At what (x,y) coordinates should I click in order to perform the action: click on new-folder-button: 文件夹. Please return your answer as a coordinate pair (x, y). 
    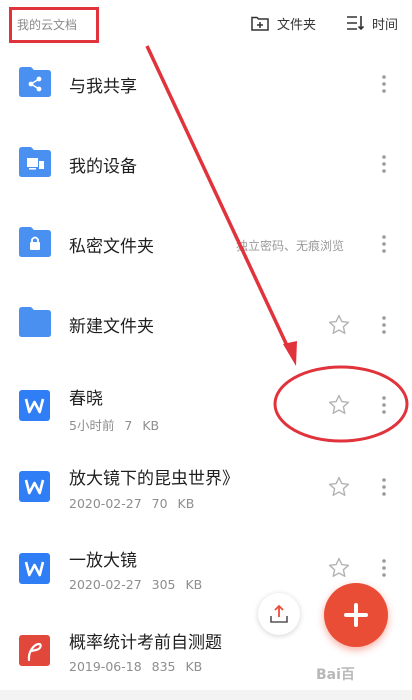
    Looking at the image, I should click on (283, 23).